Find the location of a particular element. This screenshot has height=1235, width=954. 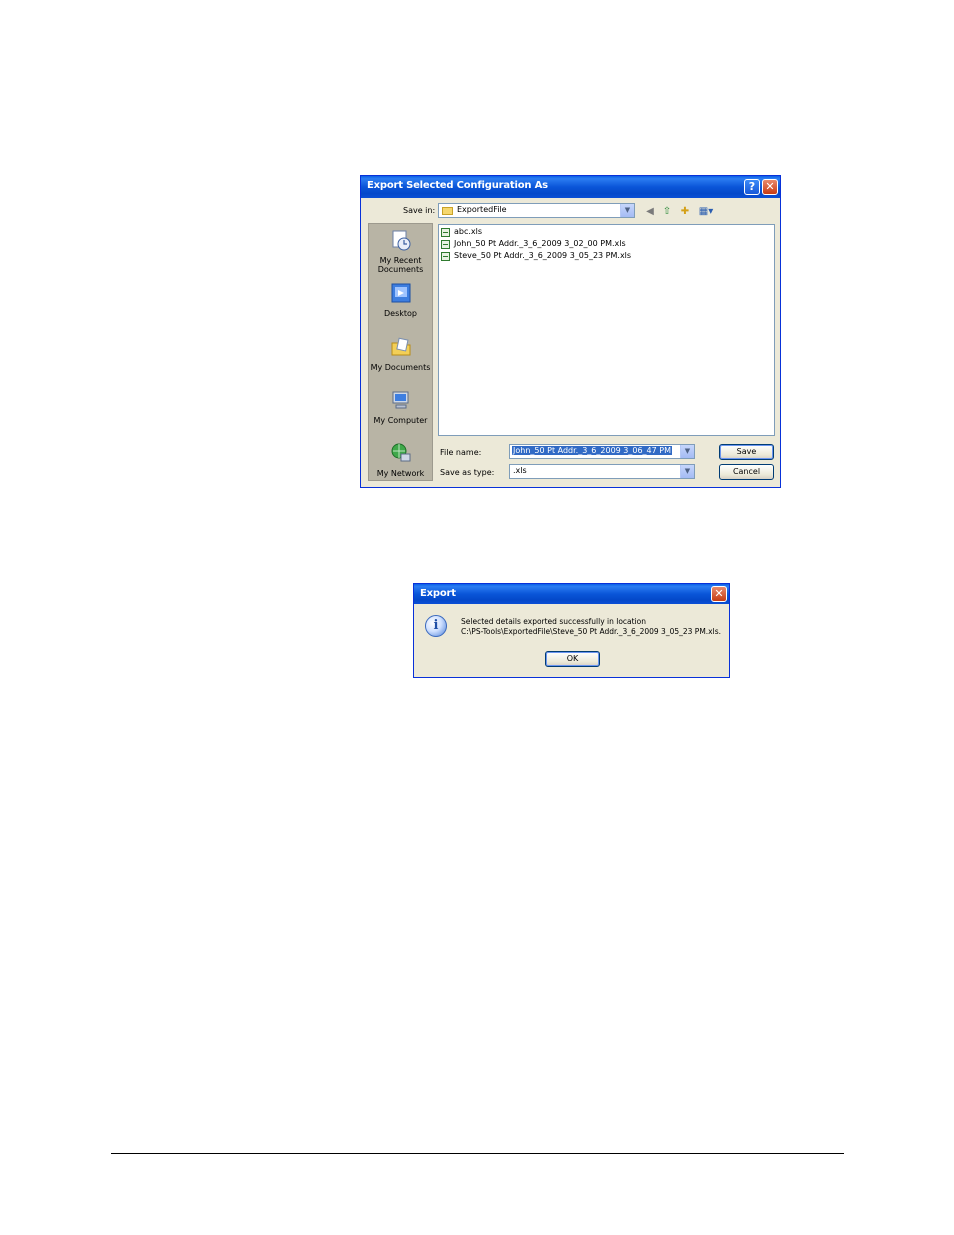

page-footer-rule is located at coordinates (477, 1153).